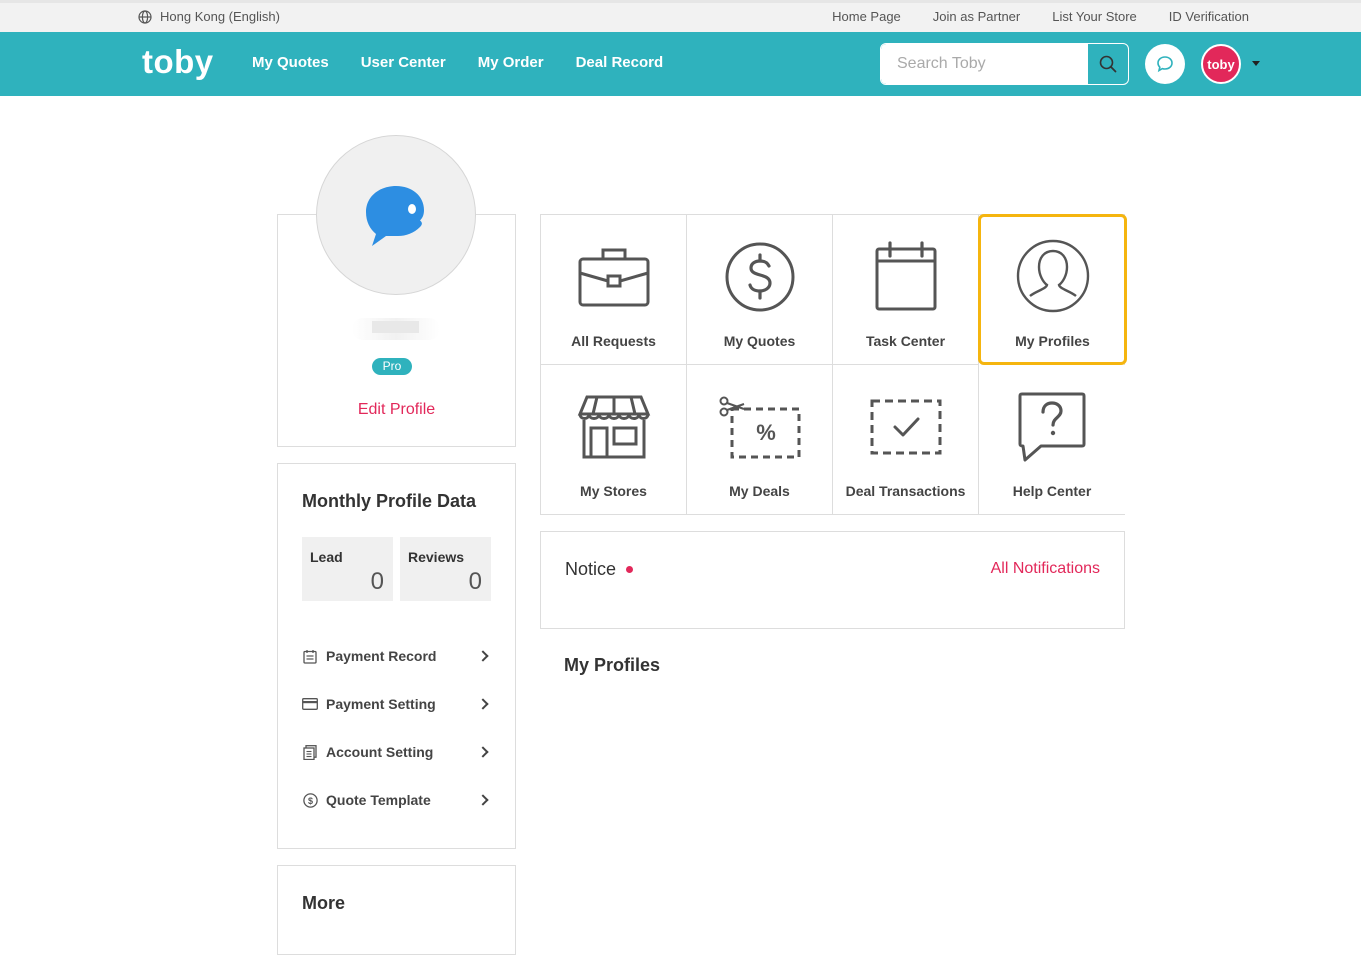  I want to click on lead-value: 0, so click(377, 581).